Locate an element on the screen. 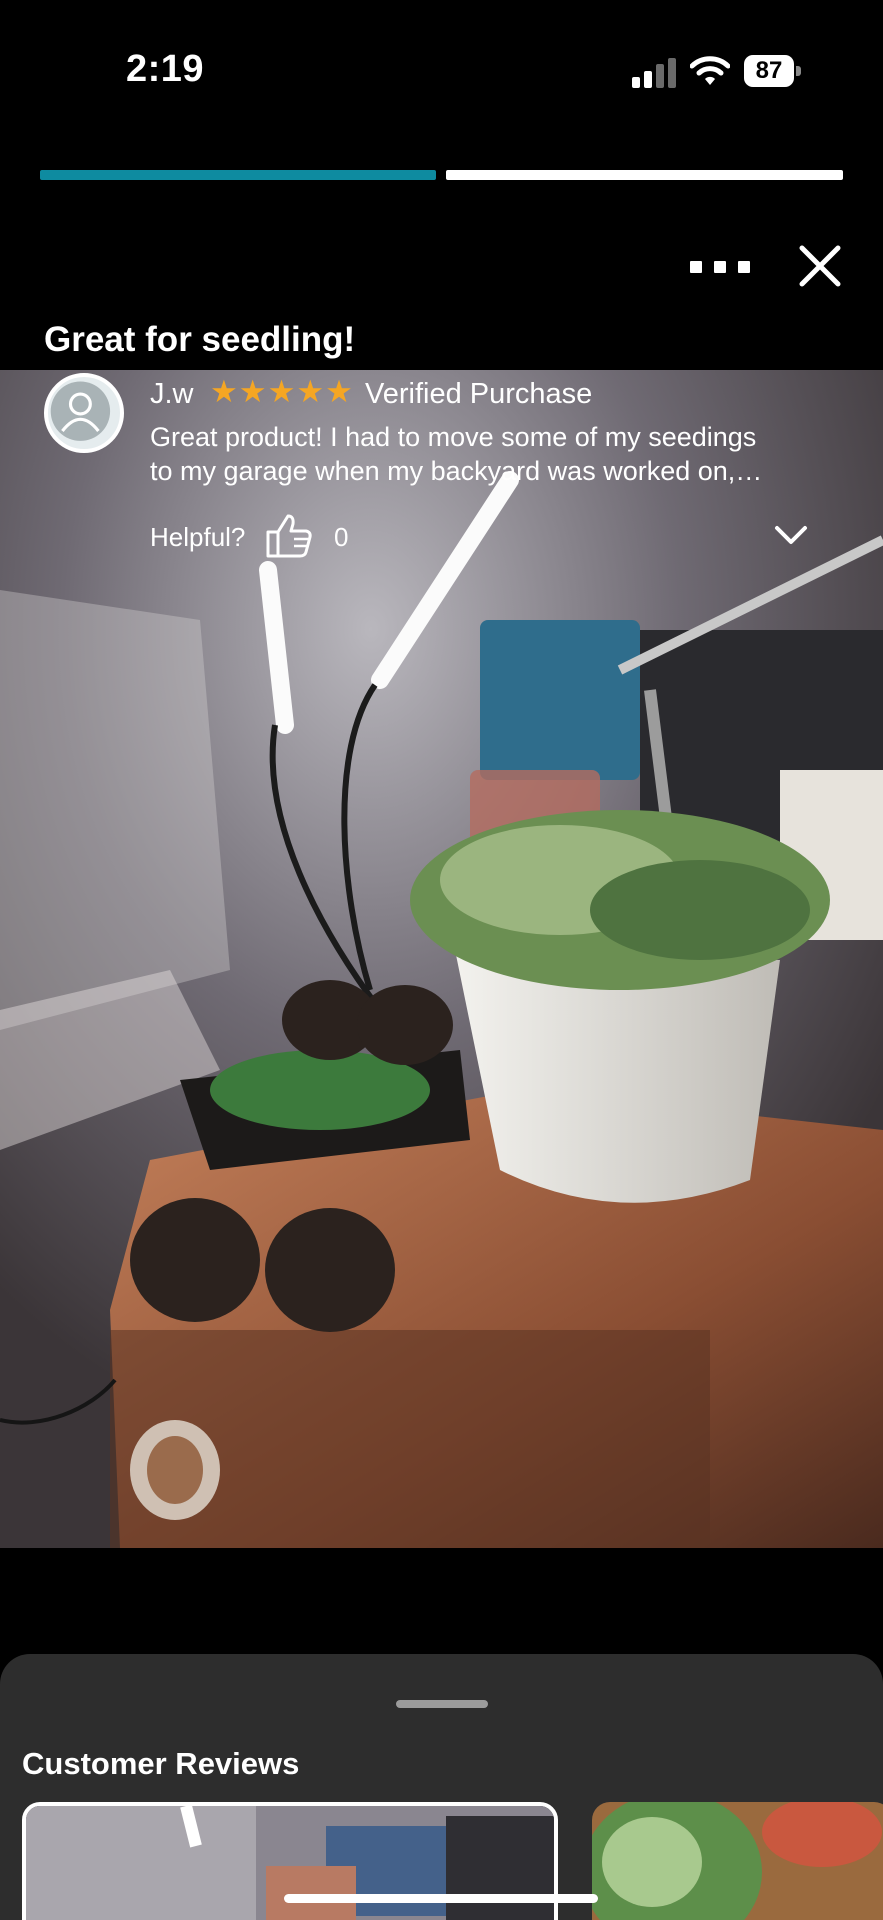 The image size is (883, 1920). more-options-icon is located at coordinates (720, 267).